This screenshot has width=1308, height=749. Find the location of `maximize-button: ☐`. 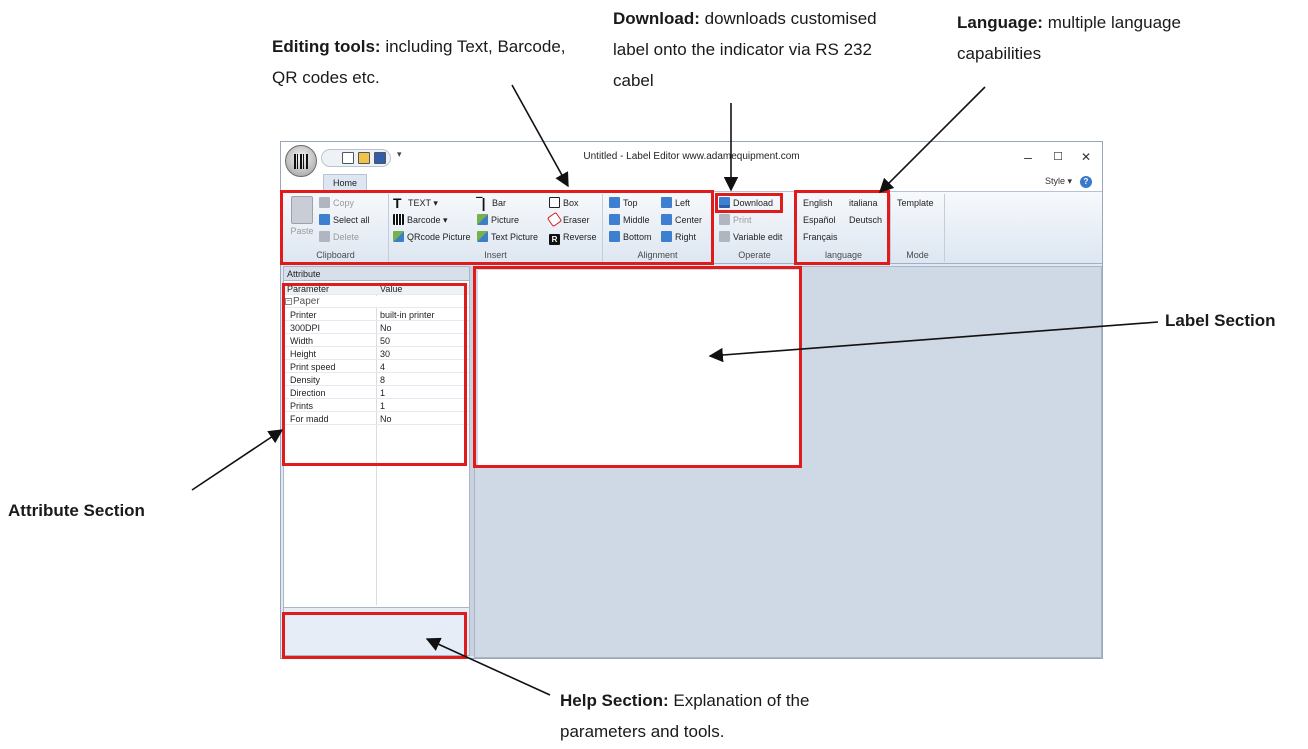

maximize-button: ☐ is located at coordinates (1058, 157).